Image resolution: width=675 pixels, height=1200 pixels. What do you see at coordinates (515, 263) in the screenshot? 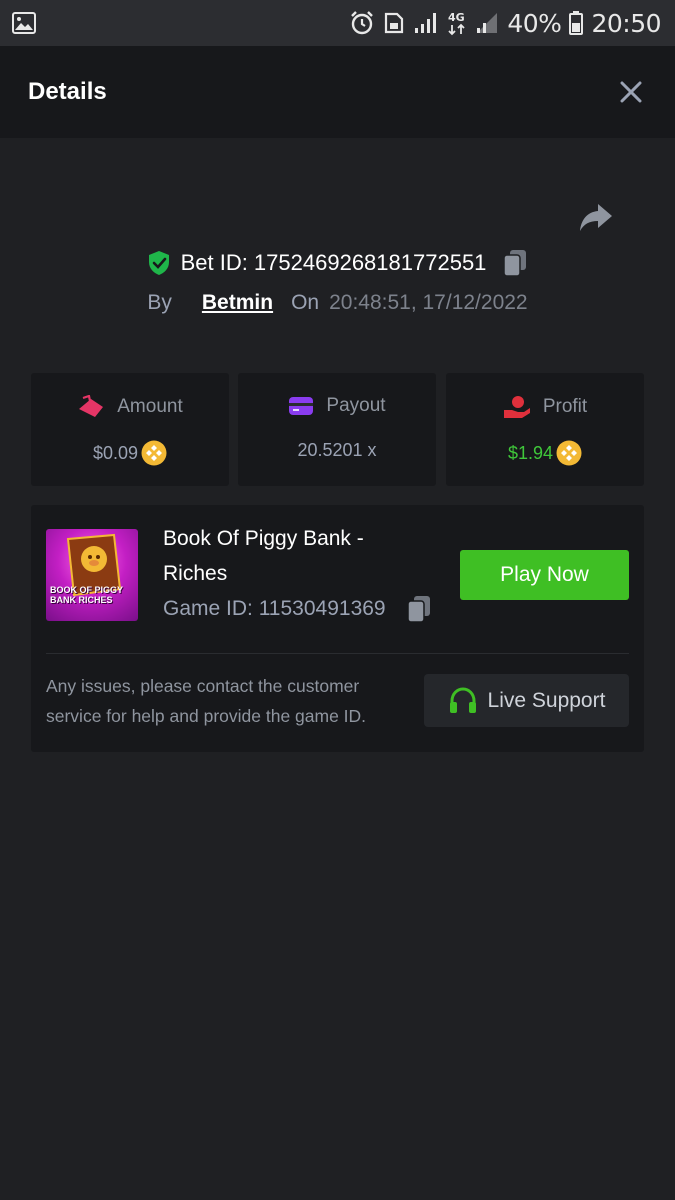
I see `copy-bet-id-icon` at bounding box center [515, 263].